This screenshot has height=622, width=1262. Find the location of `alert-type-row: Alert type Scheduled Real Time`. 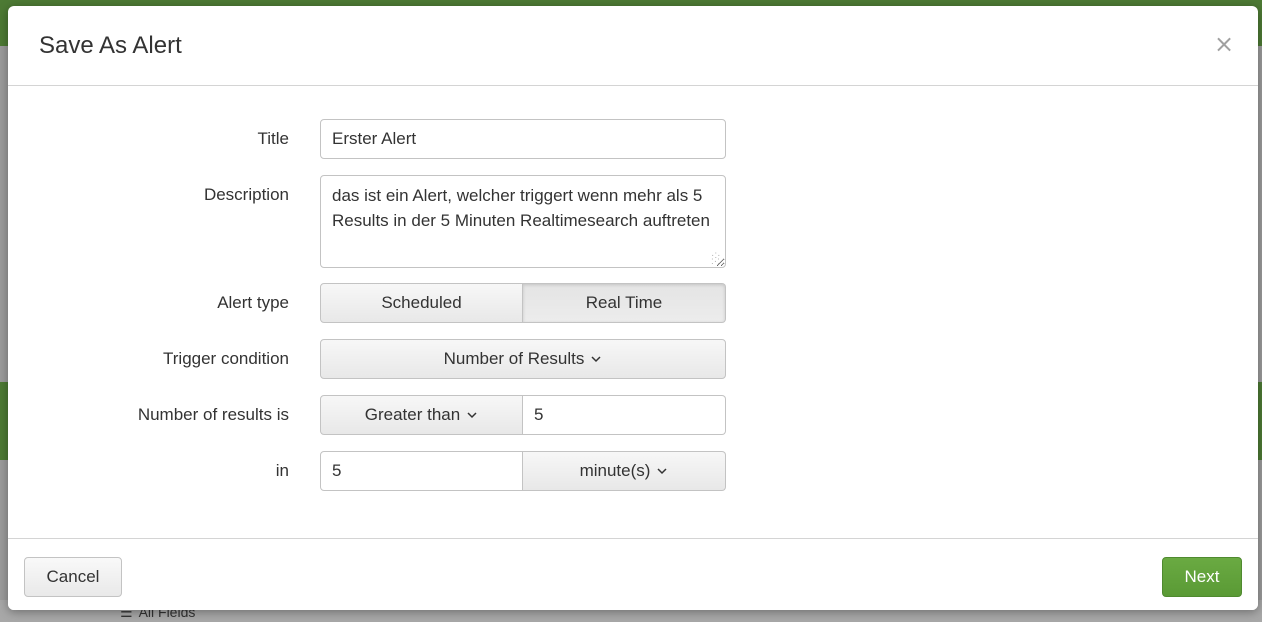

alert-type-row: Alert type Scheduled Real Time is located at coordinates (633, 303).